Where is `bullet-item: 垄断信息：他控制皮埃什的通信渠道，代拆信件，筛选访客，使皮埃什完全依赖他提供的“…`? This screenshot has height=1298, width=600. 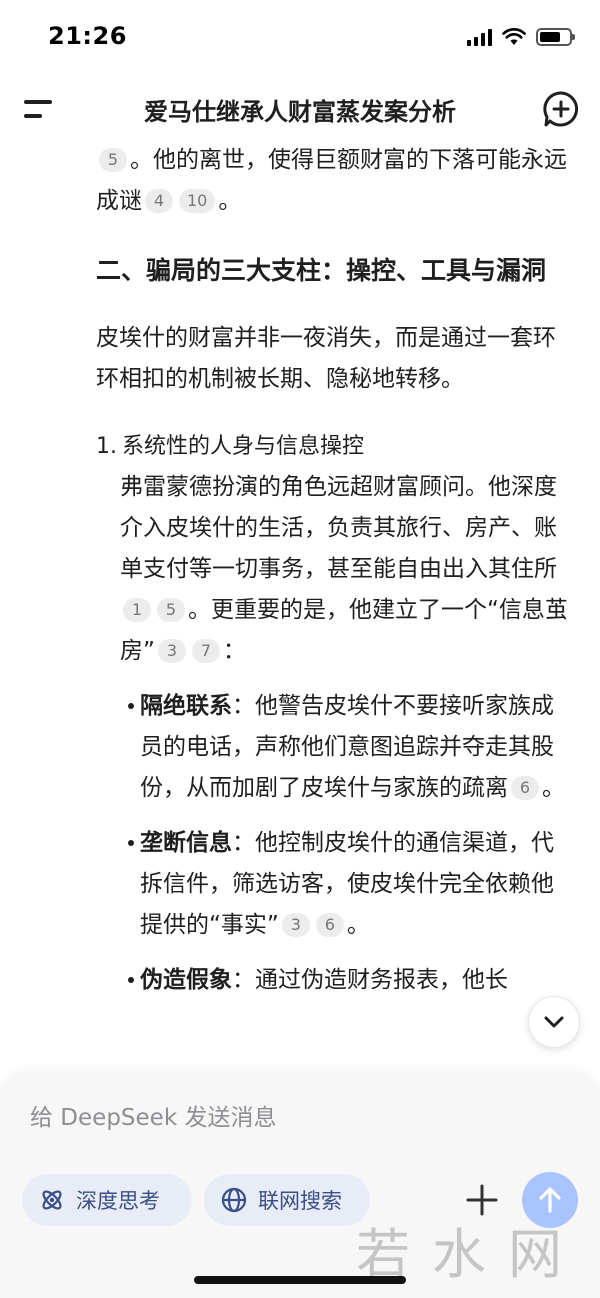
bullet-item: 垄断信息：他控制皮埃什的通信渠道，代拆信件，筛选访客，使皮埃什完全依赖他提供的“… is located at coordinates (348, 884).